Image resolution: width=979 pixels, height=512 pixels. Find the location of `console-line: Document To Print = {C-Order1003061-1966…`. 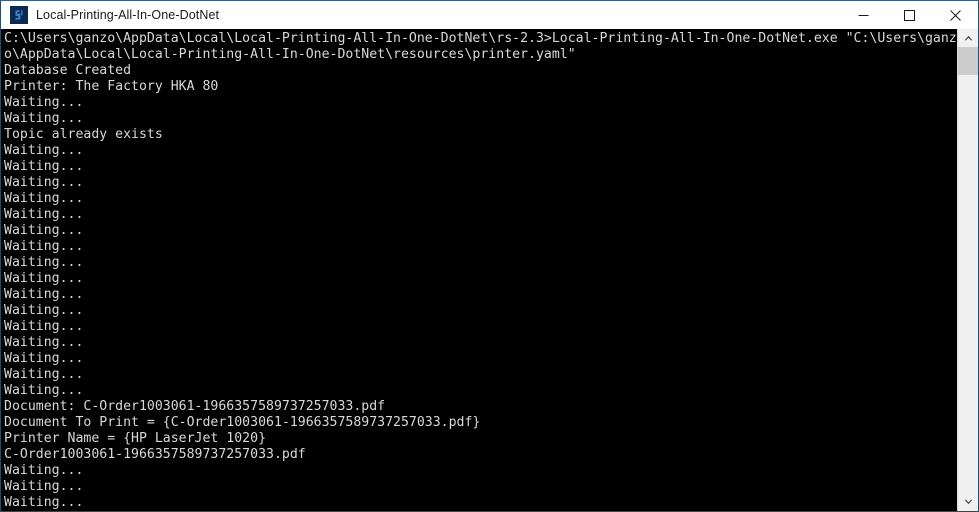

console-line: Document To Print = {C-Order1003061-1966… is located at coordinates (242, 422).